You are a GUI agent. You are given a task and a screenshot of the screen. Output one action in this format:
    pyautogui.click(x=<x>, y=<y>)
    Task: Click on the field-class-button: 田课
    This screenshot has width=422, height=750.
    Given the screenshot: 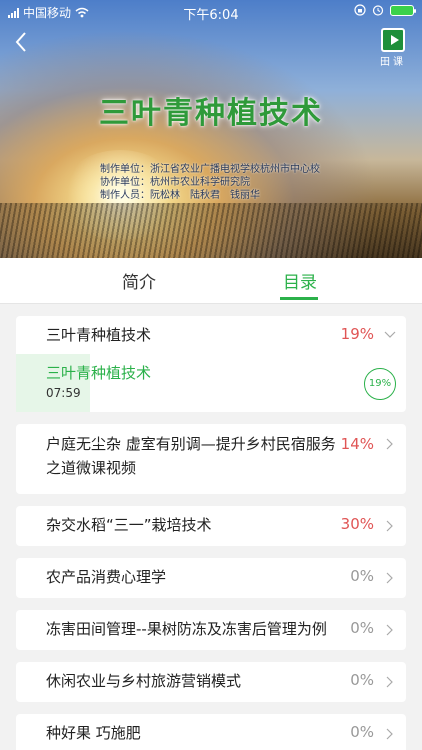 What is the action you would take?
    pyautogui.click(x=393, y=48)
    